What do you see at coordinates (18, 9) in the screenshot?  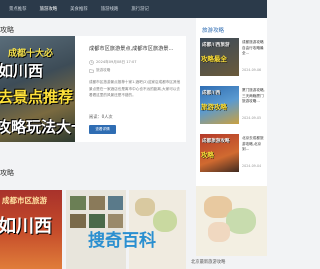 I see `nav-item-attractions: 景点推荐` at bounding box center [18, 9].